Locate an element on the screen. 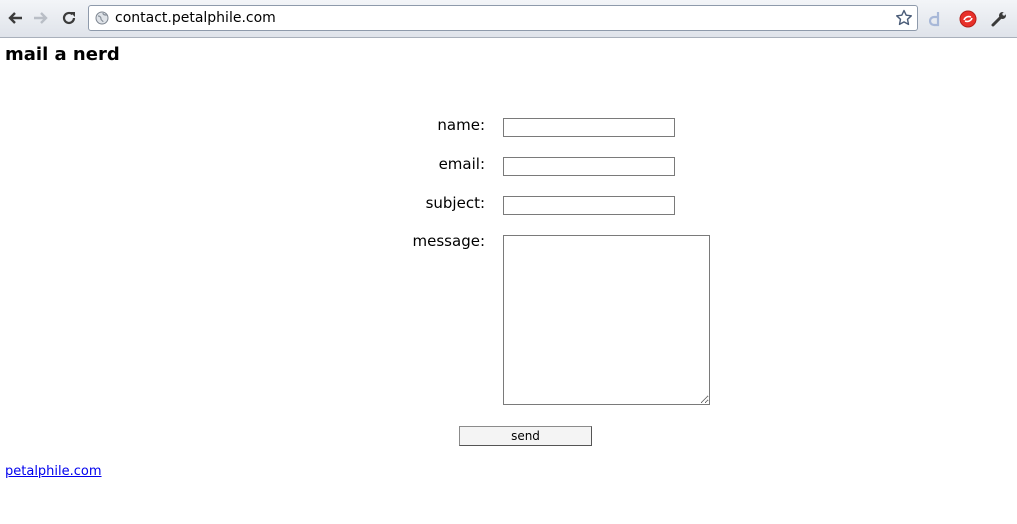  send-button: send is located at coordinates (525, 436).